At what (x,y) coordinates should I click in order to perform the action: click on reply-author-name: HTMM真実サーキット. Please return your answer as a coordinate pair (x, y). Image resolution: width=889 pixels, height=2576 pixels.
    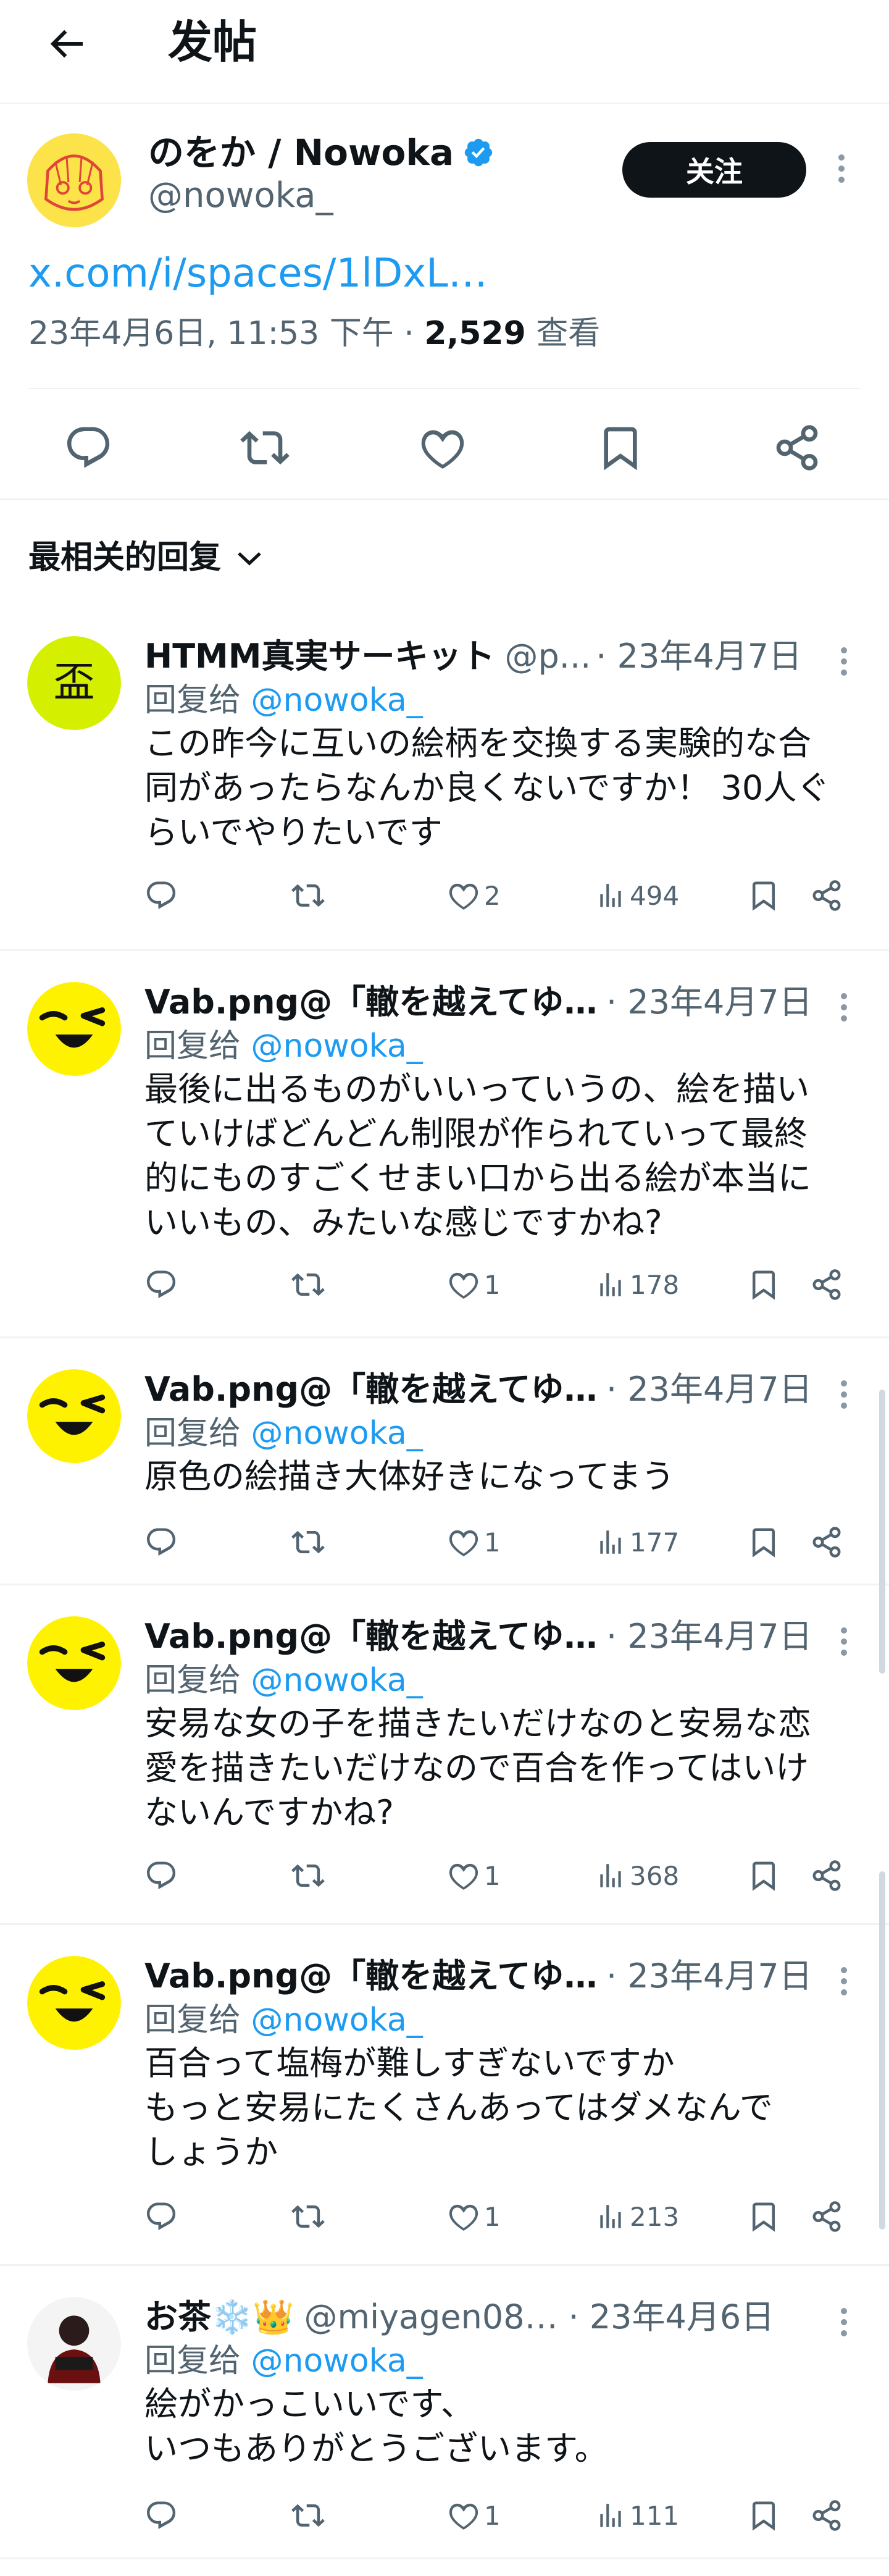
    Looking at the image, I should click on (319, 657).